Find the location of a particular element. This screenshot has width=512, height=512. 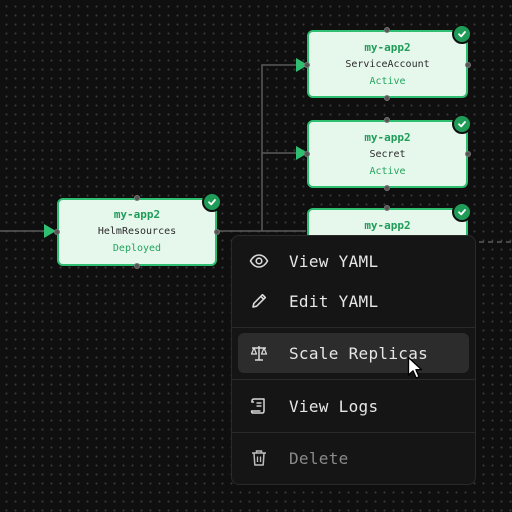

node-kind: HelmResources is located at coordinates (137, 231).